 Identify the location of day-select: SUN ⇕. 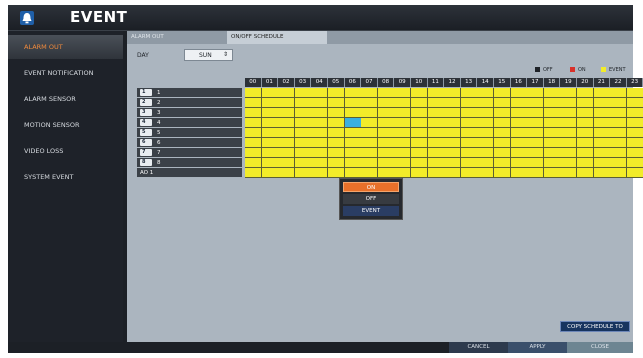
(208, 55).